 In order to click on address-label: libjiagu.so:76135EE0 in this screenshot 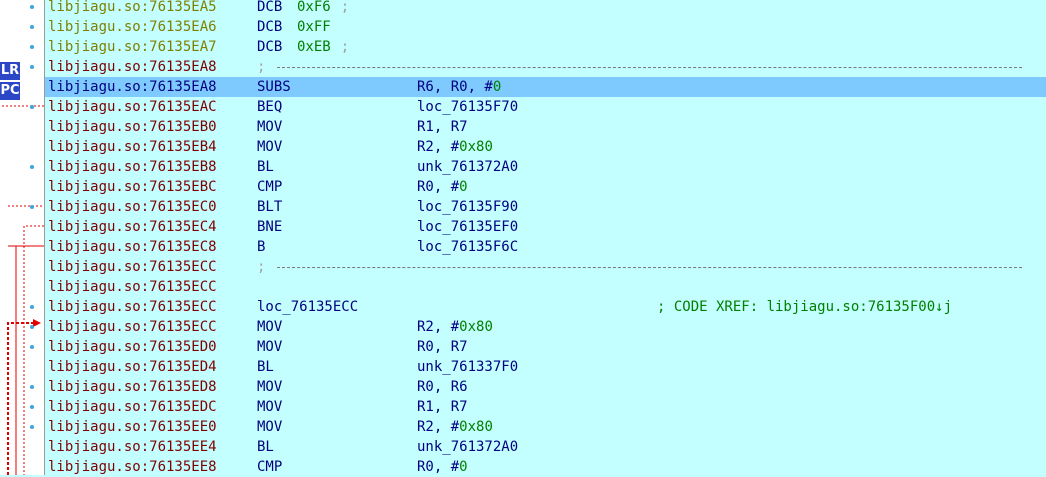, I will do `click(132, 427)`.